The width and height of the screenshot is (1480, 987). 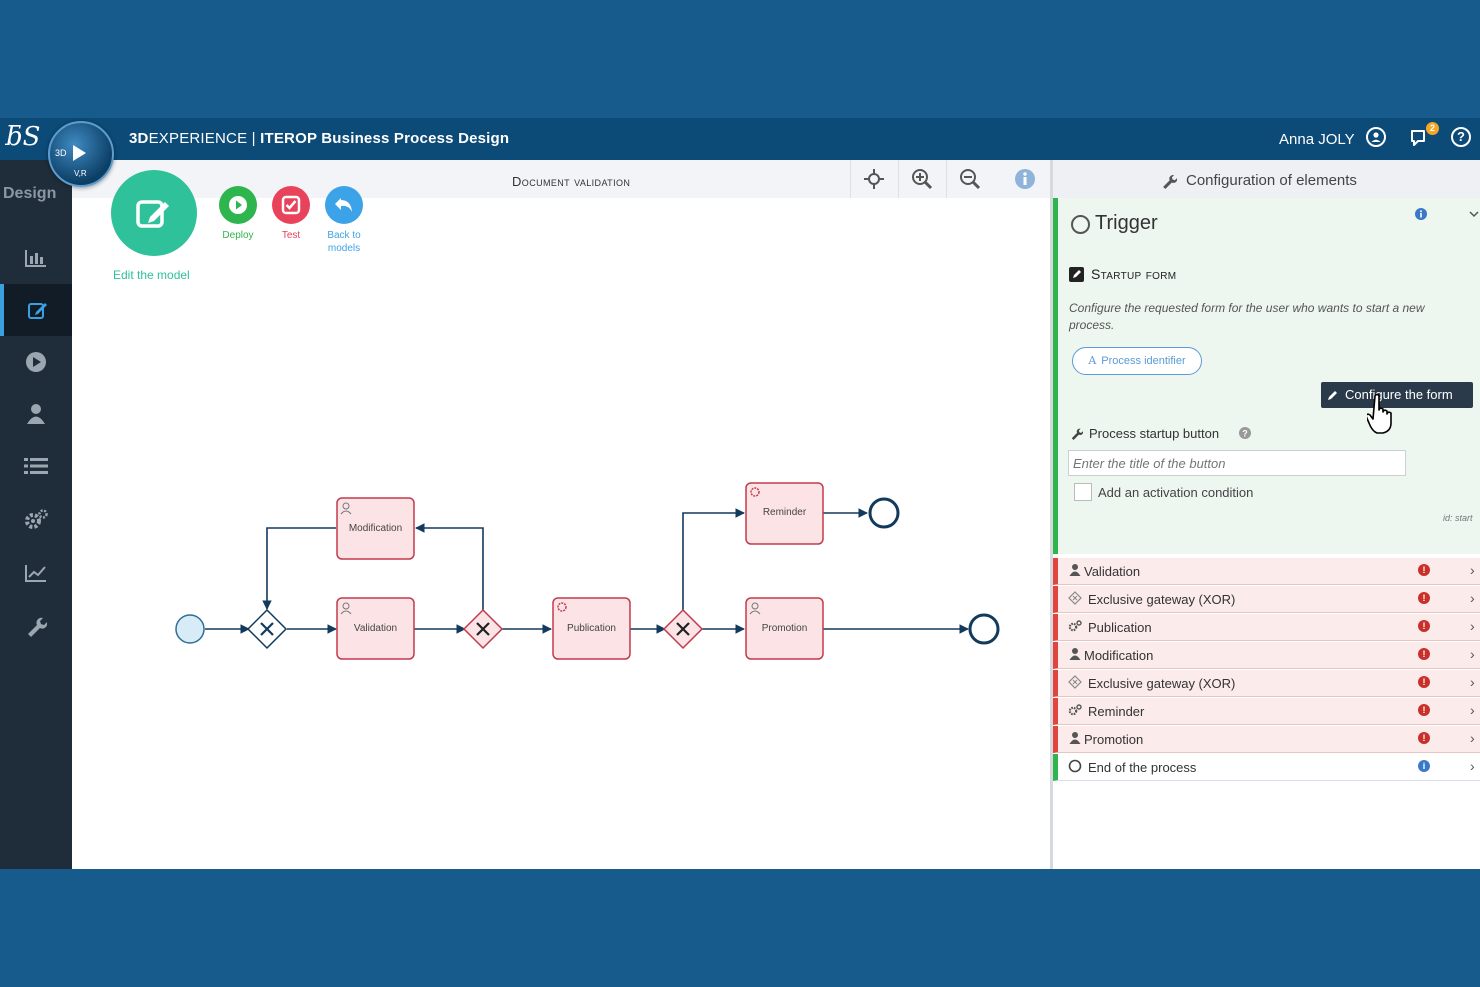 I want to click on task-reminder: Reminder, so click(x=784, y=513).